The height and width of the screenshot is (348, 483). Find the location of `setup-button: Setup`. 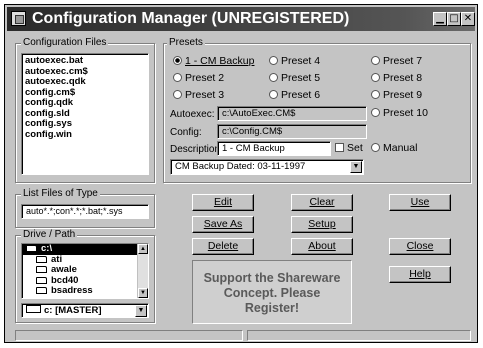

setup-button: Setup is located at coordinates (322, 224).